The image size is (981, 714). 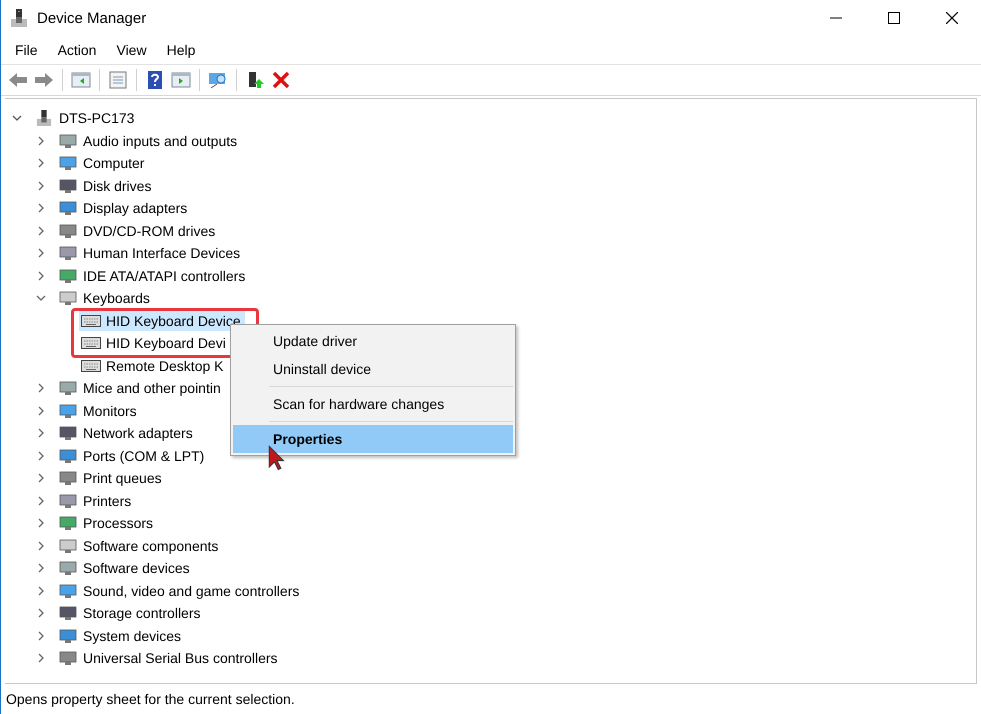 What do you see at coordinates (132, 636) in the screenshot?
I see `tree-item: System devices` at bounding box center [132, 636].